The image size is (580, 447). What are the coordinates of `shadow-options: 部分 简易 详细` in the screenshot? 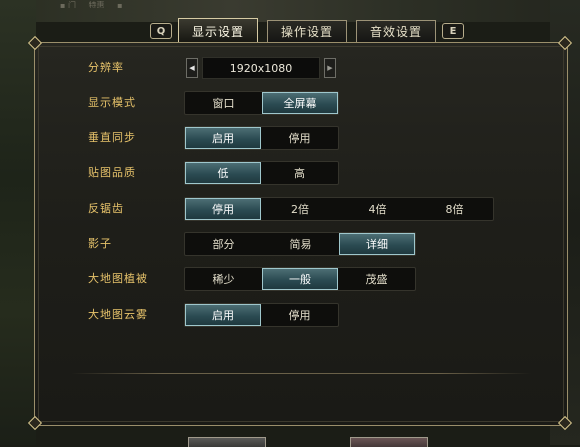 It's located at (300, 244).